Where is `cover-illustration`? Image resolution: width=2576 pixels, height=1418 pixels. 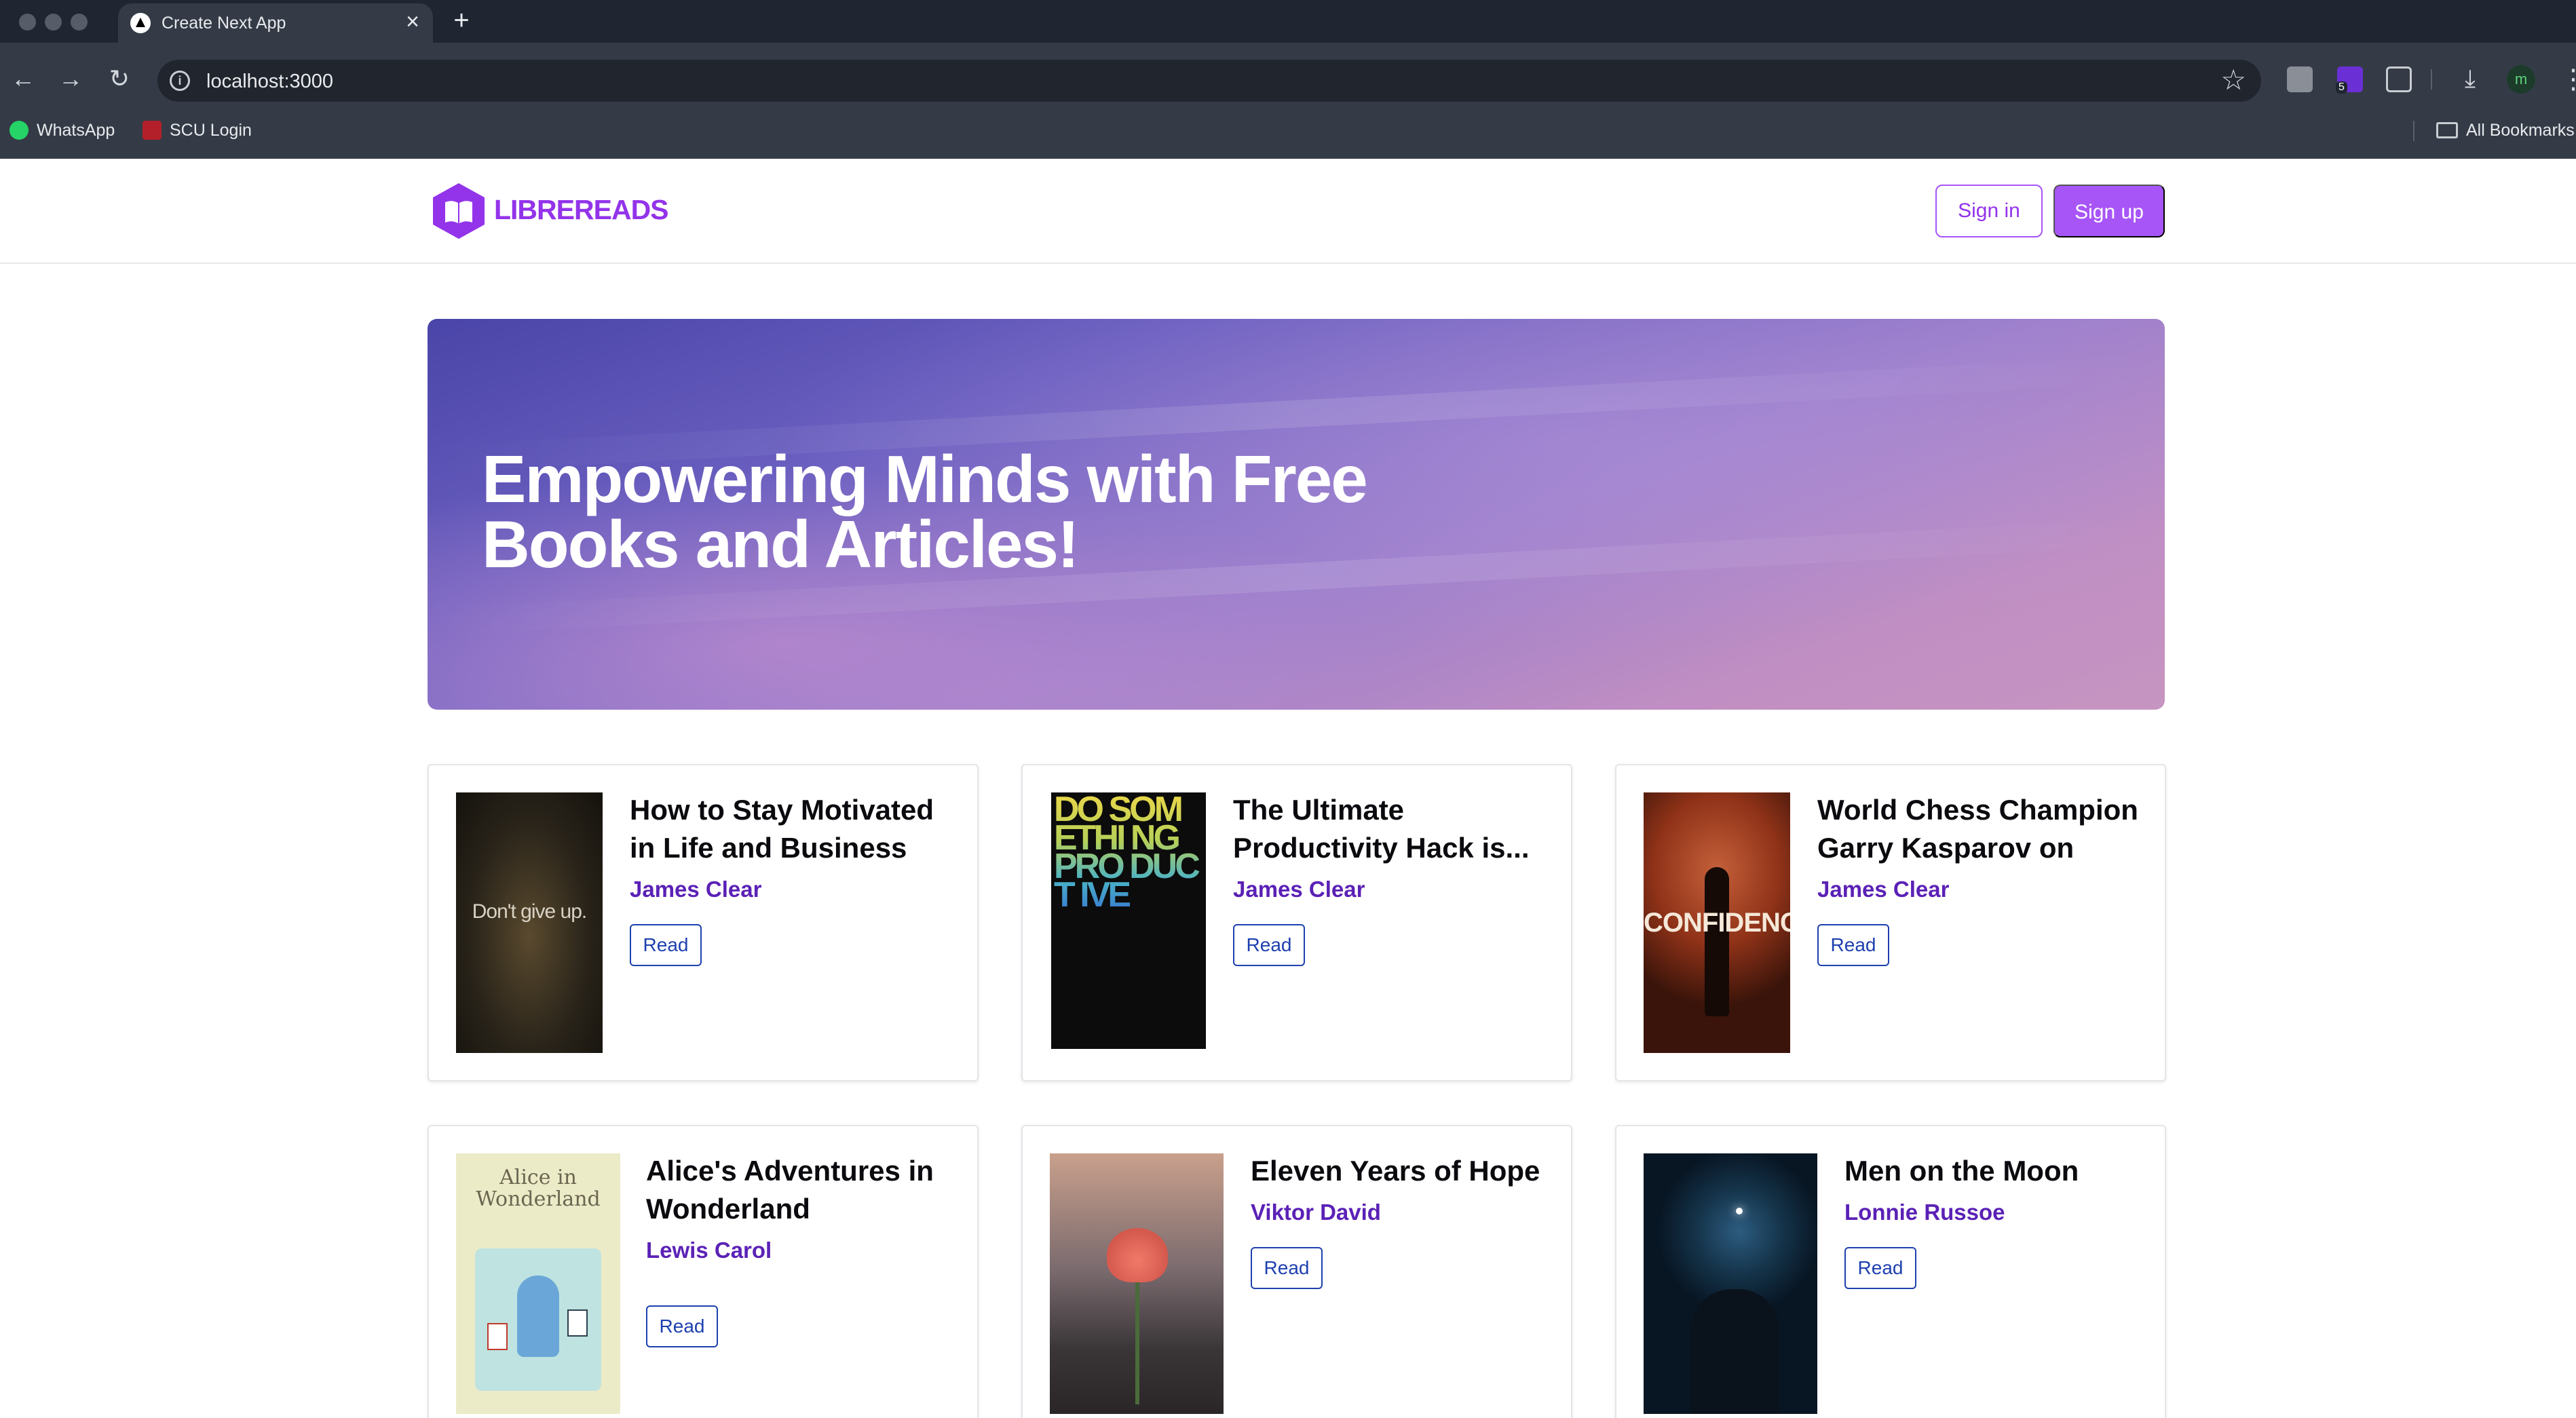
cover-illustration is located at coordinates (538, 1319).